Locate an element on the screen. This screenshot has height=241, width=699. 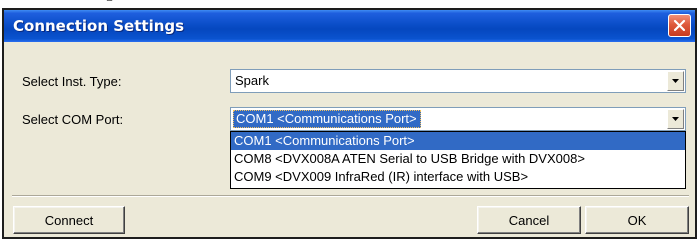
cancel-button: Cancel is located at coordinates (529, 220).